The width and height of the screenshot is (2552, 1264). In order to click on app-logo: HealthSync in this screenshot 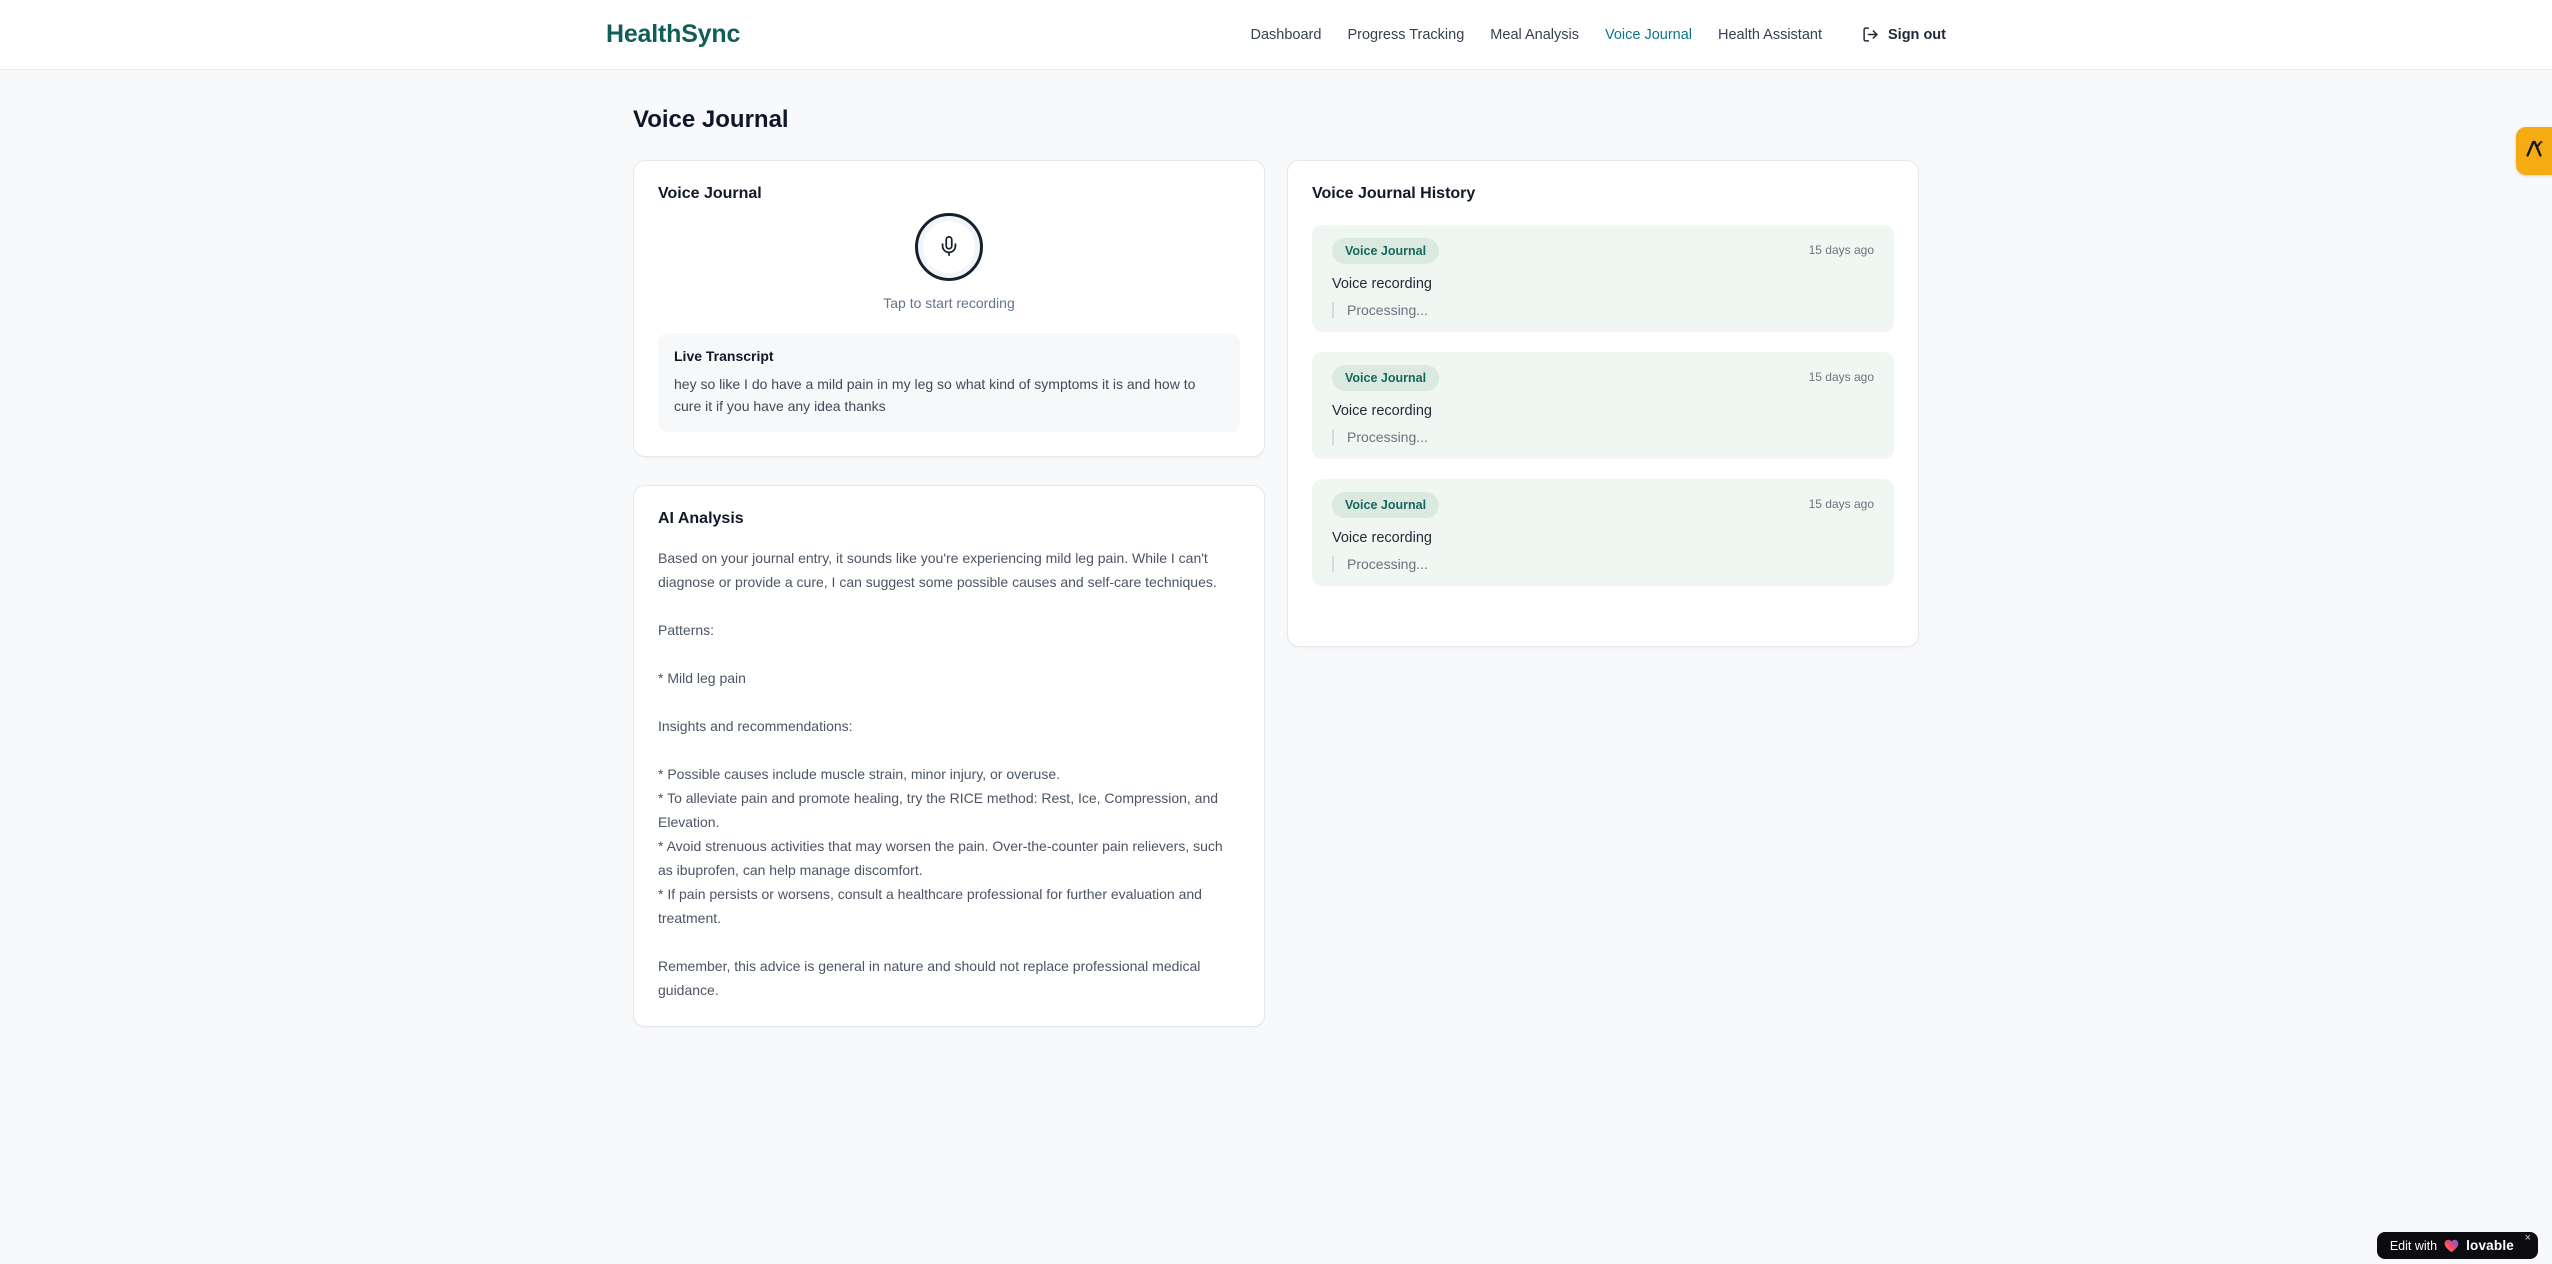, I will do `click(673, 34)`.